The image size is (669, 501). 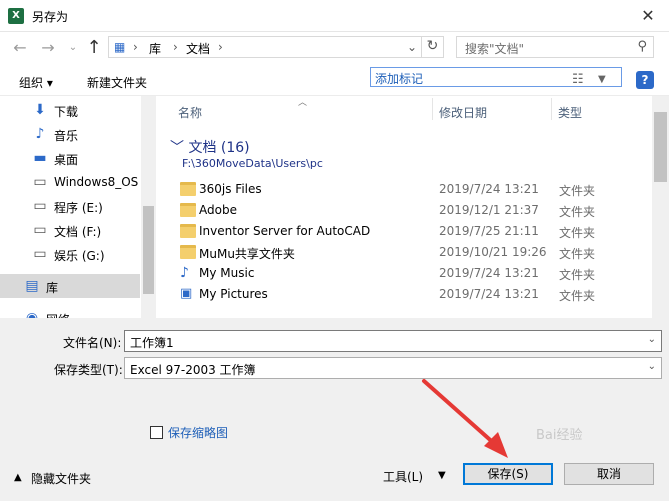 What do you see at coordinates (52, 288) in the screenshot?
I see `sidebar-item-label: 库` at bounding box center [52, 288].